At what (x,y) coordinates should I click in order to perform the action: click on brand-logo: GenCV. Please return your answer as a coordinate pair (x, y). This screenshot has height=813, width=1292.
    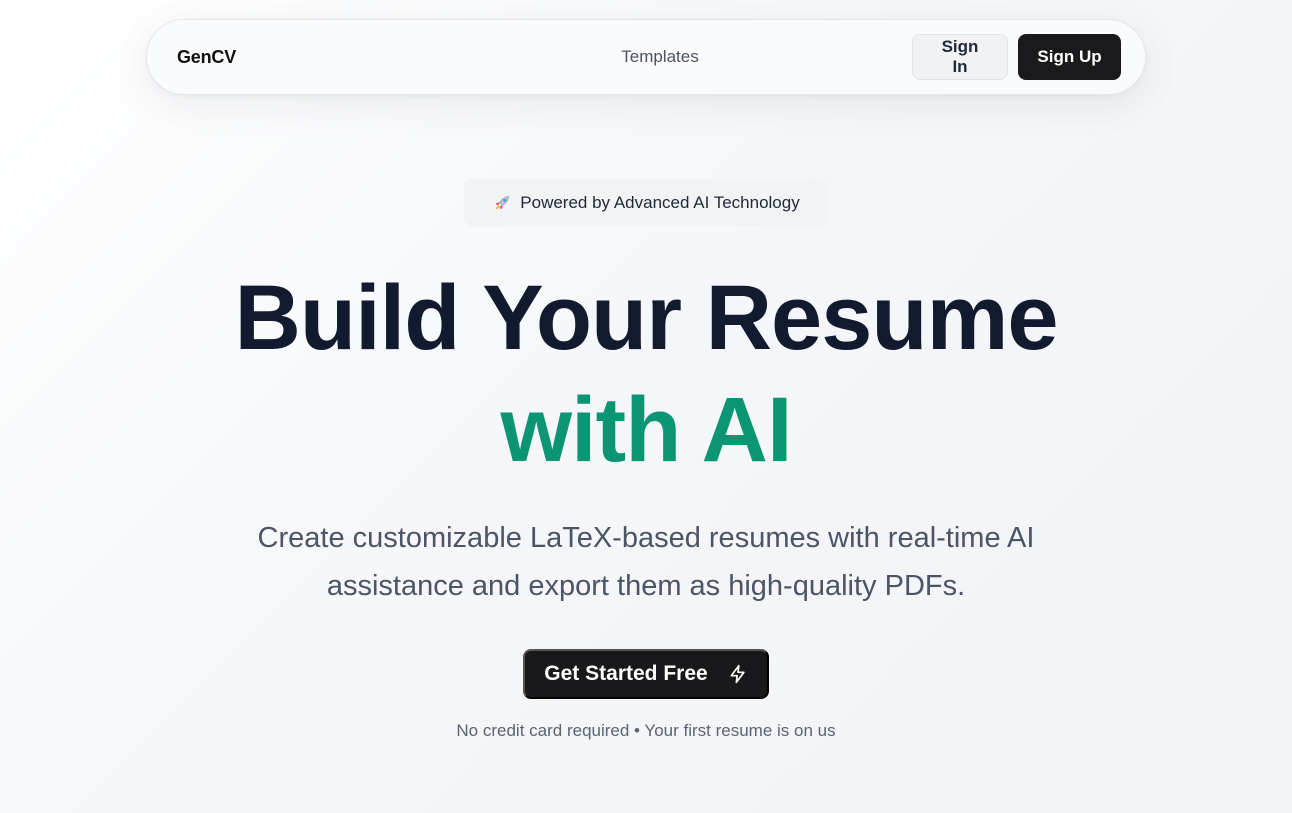
    Looking at the image, I should click on (277, 57).